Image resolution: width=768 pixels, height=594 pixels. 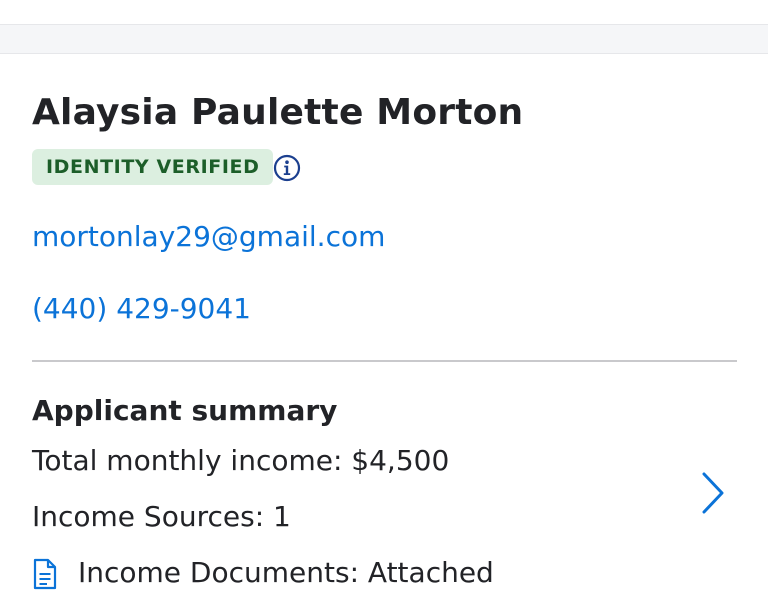 What do you see at coordinates (241, 460) in the screenshot?
I see `total-monthly-income: Total monthly income: $4,500` at bounding box center [241, 460].